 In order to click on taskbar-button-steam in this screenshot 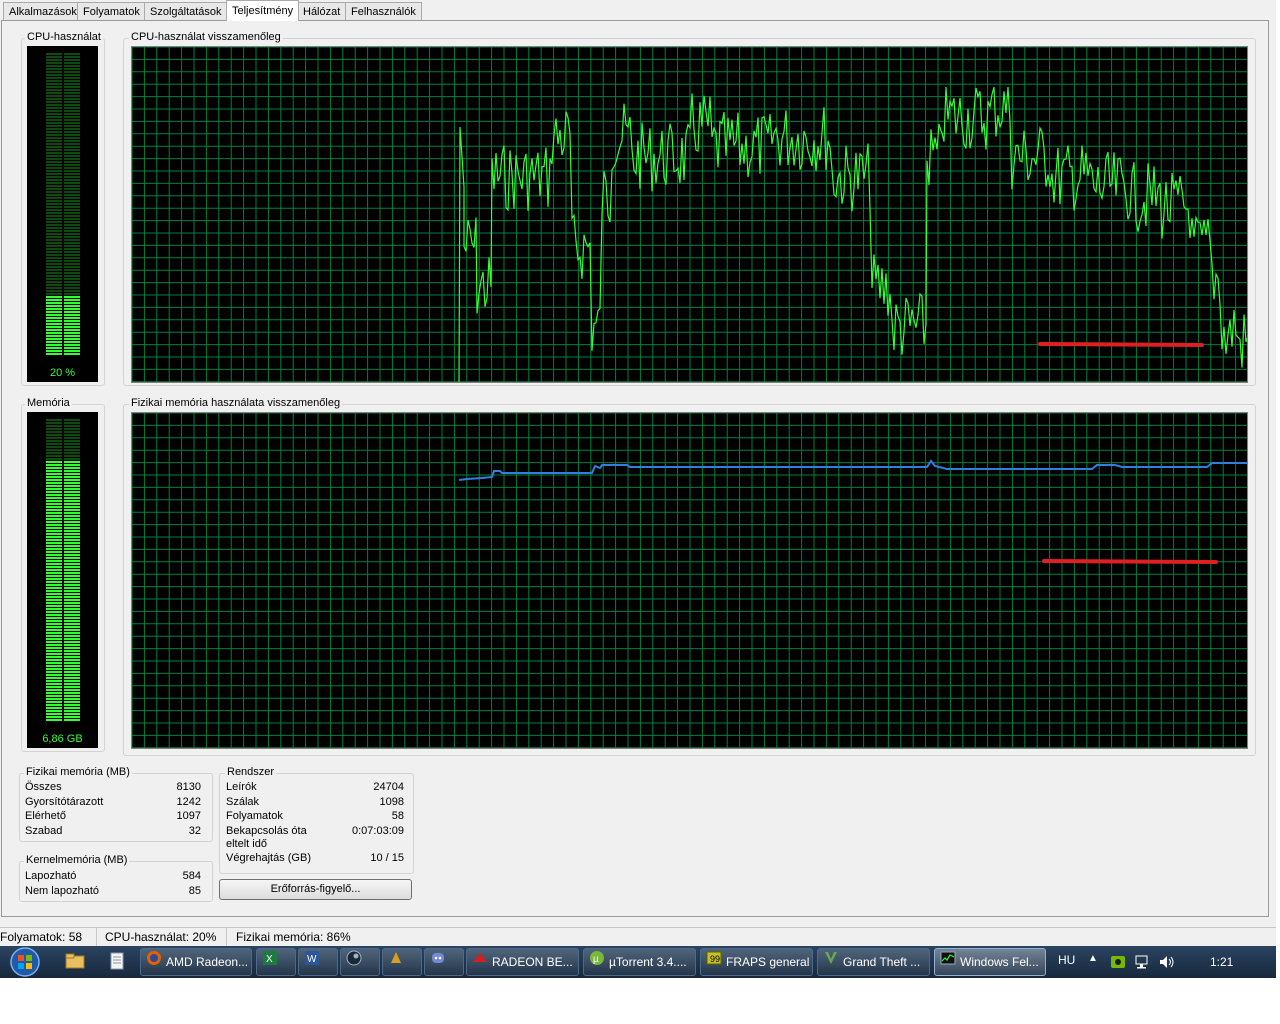, I will do `click(360, 962)`.